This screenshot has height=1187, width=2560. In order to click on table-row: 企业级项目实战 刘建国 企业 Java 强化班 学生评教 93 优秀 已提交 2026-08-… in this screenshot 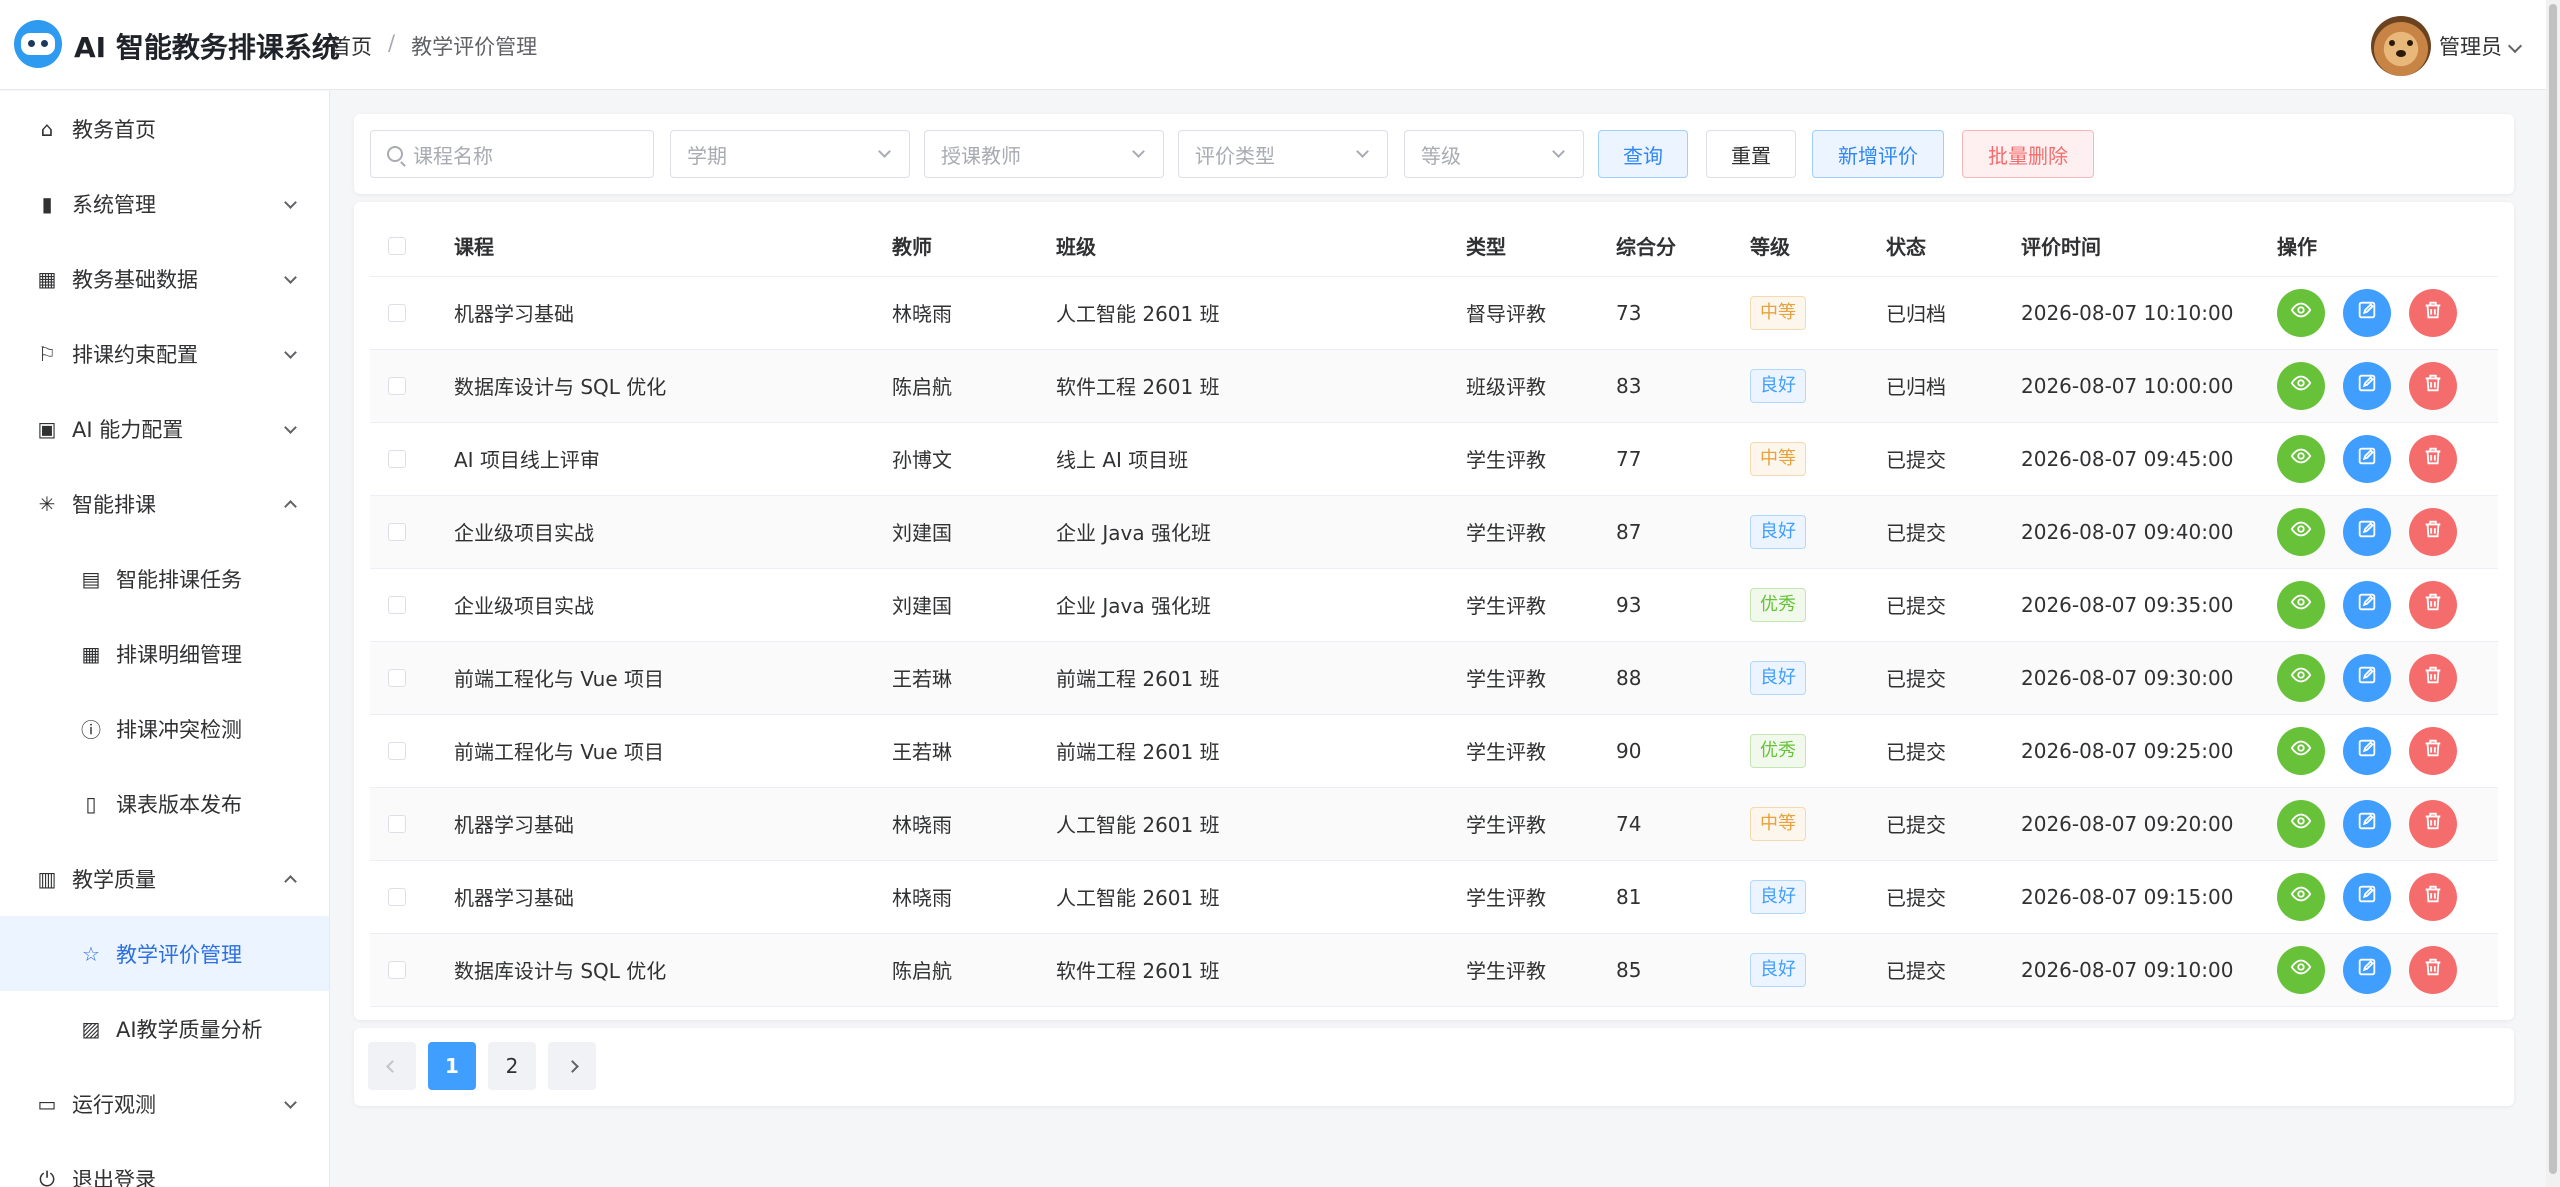, I will do `click(1434, 605)`.